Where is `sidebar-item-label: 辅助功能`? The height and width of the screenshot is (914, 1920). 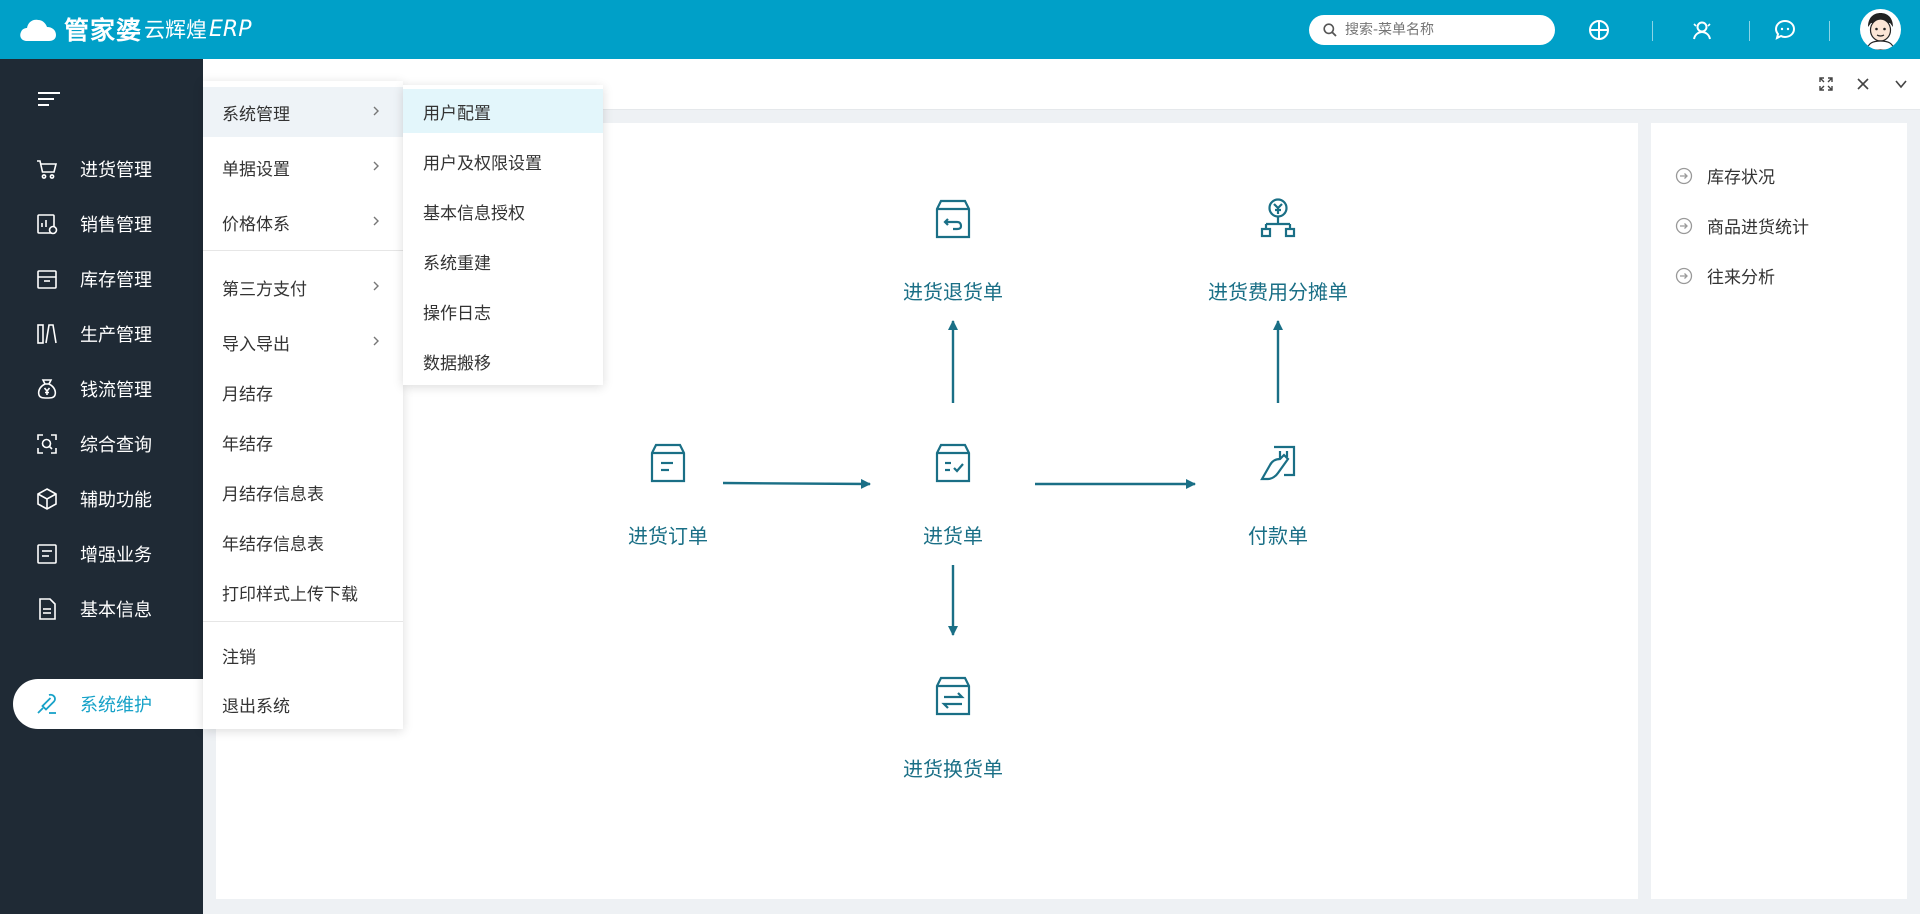 sidebar-item-label: 辅助功能 is located at coordinates (116, 500).